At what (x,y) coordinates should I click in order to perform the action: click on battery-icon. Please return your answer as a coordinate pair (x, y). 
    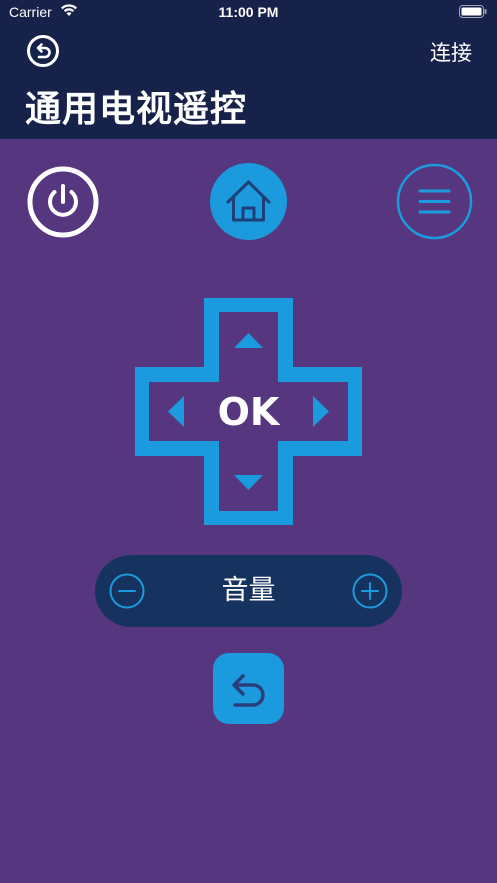
    Looking at the image, I should click on (473, 11).